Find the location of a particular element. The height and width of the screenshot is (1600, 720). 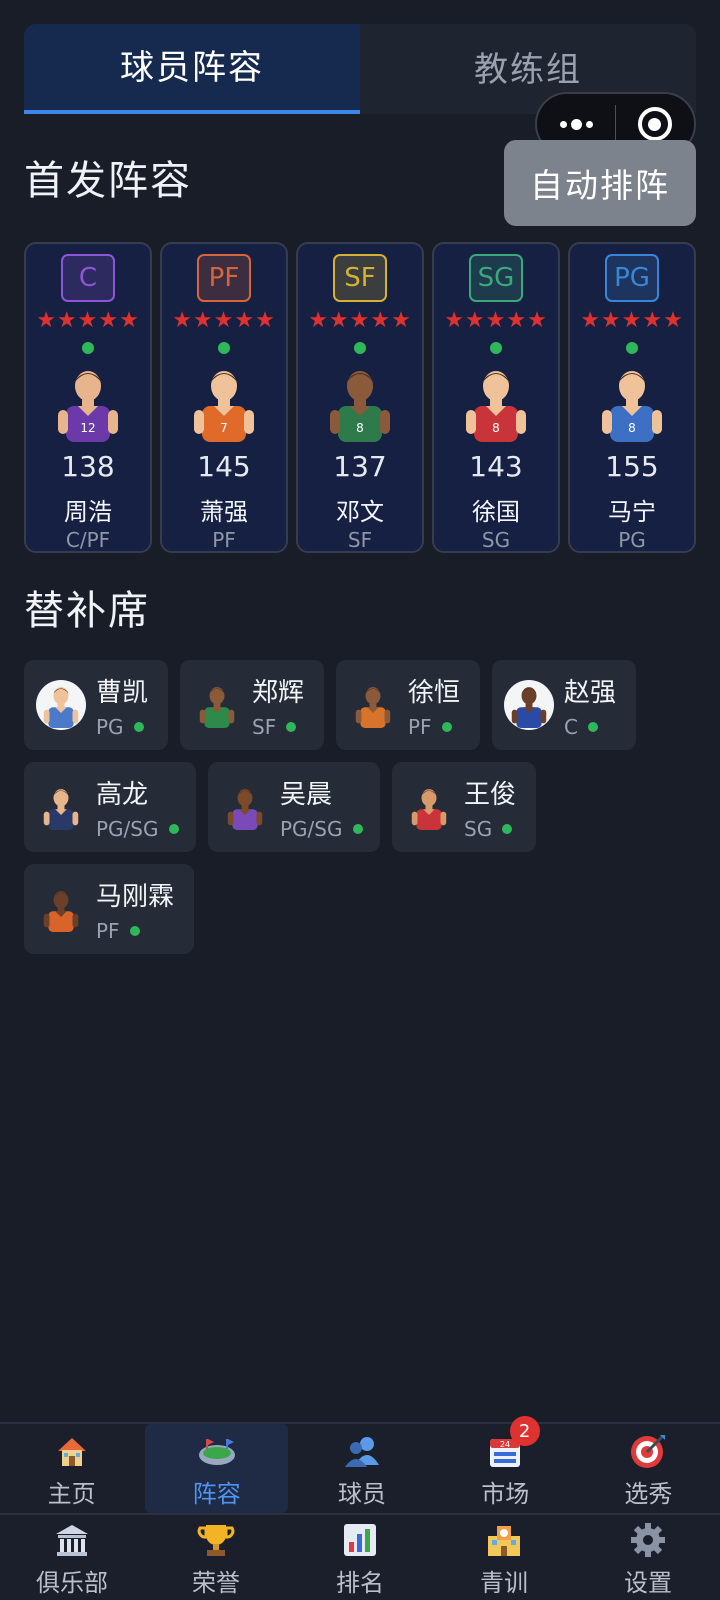

nav-label: 市场 is located at coordinates (505, 1494).